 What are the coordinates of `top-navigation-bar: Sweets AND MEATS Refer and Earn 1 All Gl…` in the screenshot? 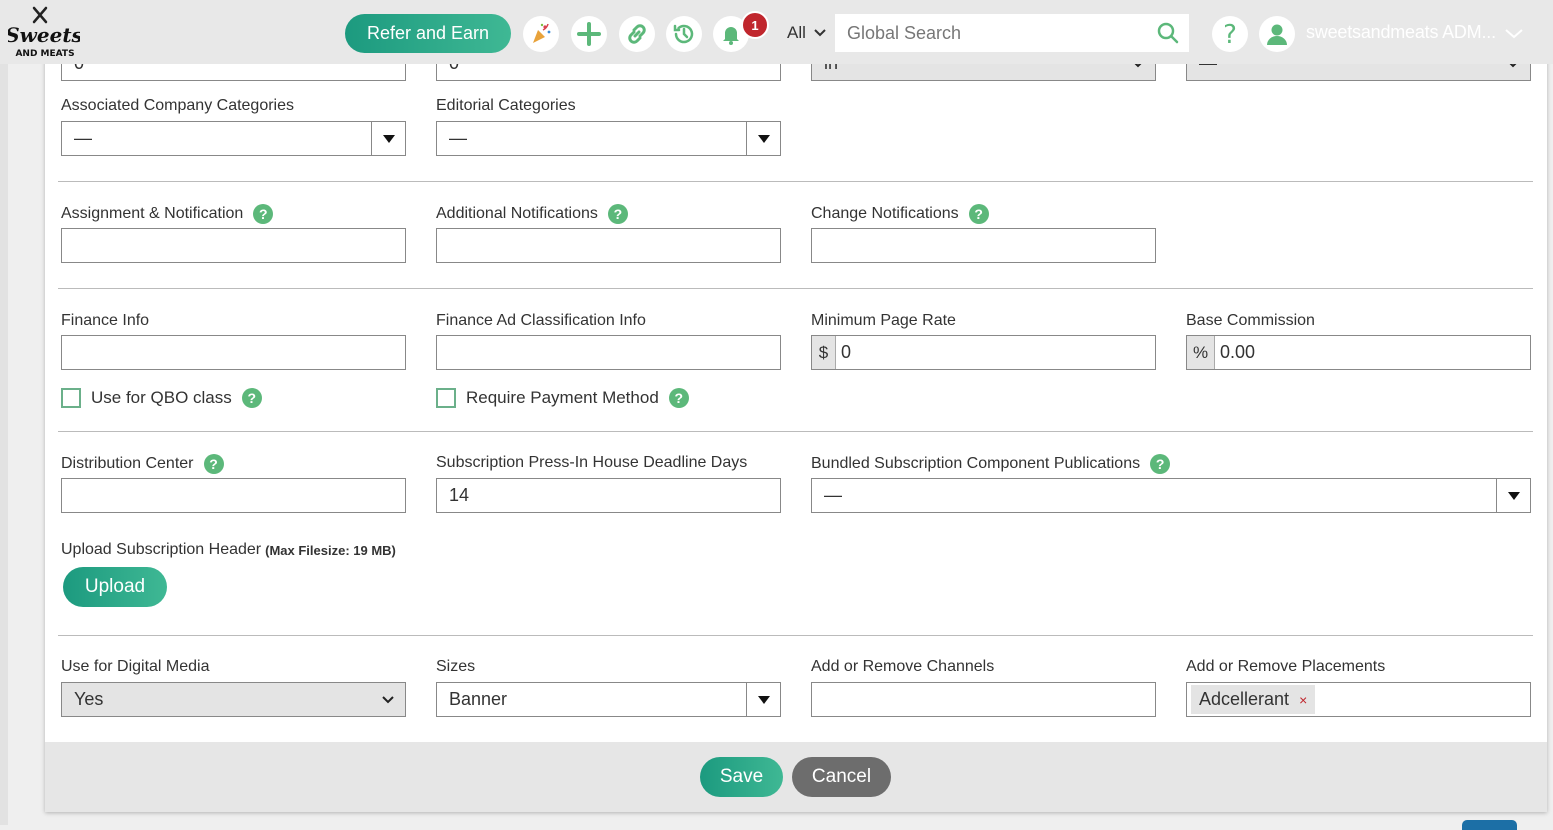 It's located at (776, 32).